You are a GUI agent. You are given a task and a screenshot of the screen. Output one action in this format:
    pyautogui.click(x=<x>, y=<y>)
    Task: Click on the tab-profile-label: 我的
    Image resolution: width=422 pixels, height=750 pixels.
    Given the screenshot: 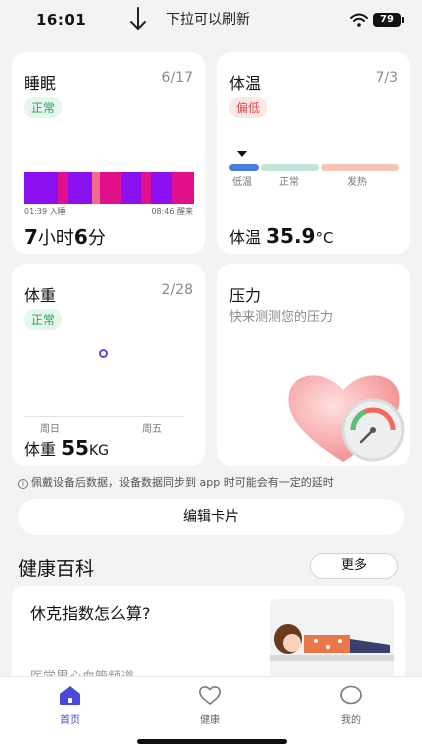 What is the action you would take?
    pyautogui.click(x=351, y=720)
    